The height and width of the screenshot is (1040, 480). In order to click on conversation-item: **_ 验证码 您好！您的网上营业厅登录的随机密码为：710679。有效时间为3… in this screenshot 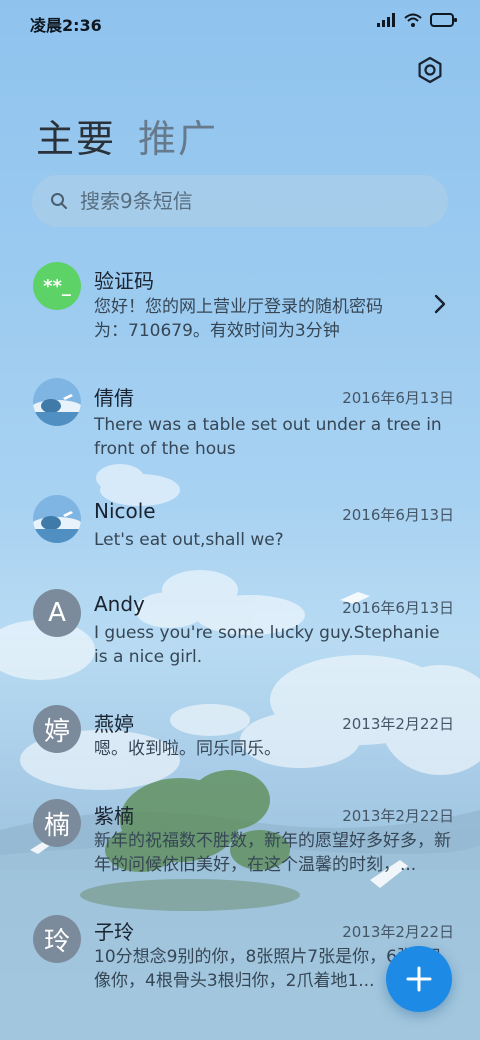, I will do `click(240, 305)`.